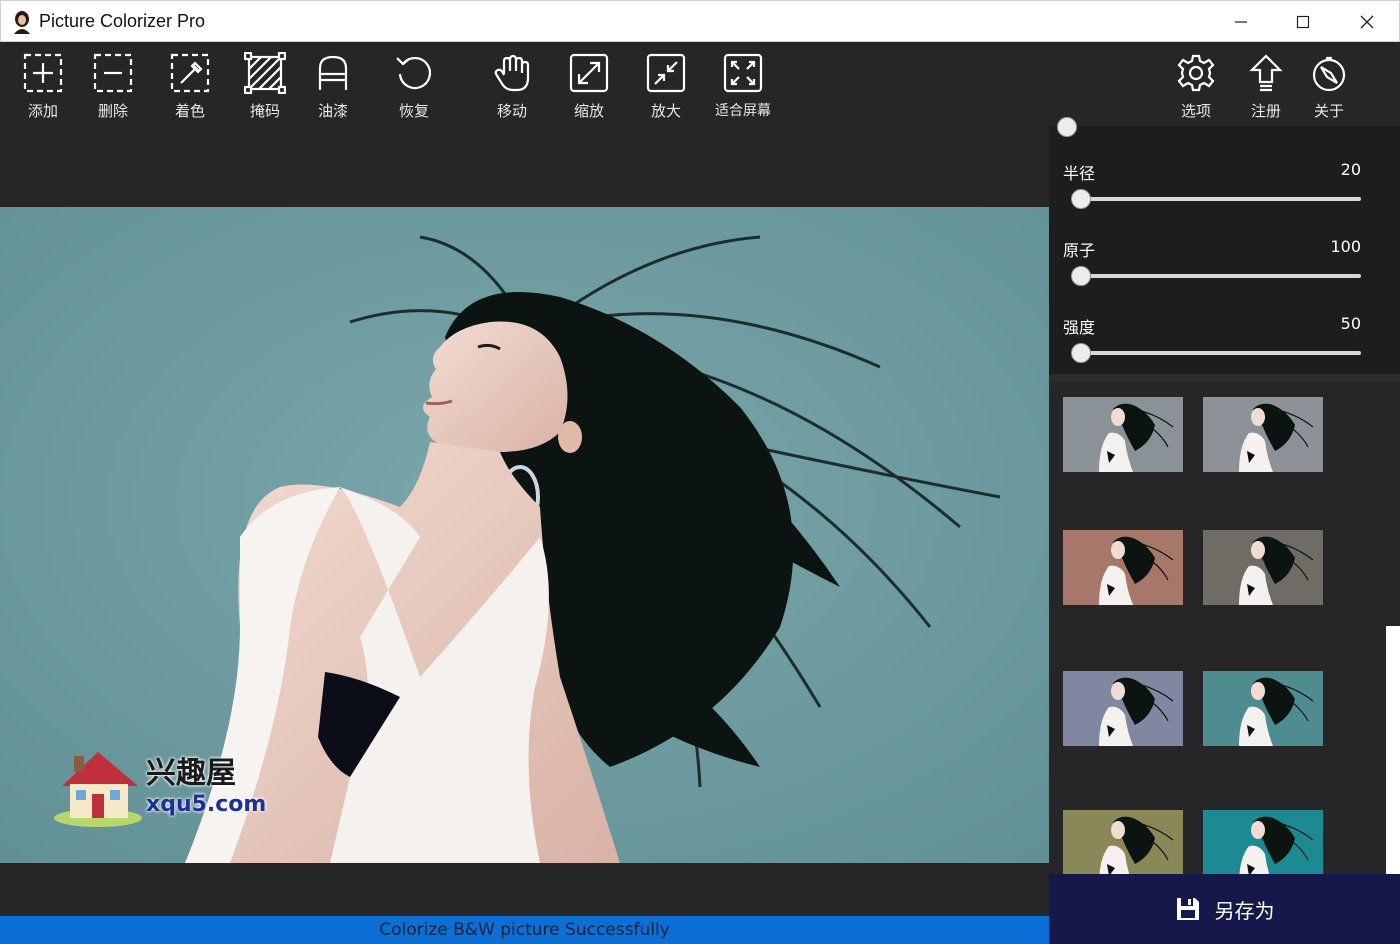 The width and height of the screenshot is (1400, 944). Describe the element at coordinates (1212, 262) in the screenshot. I see `atom-slider: 原子 100` at that location.